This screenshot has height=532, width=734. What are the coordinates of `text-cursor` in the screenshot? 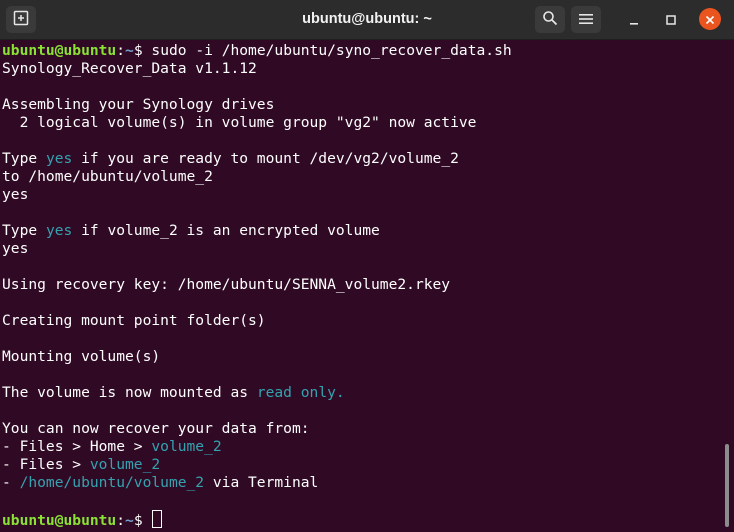 It's located at (157, 519).